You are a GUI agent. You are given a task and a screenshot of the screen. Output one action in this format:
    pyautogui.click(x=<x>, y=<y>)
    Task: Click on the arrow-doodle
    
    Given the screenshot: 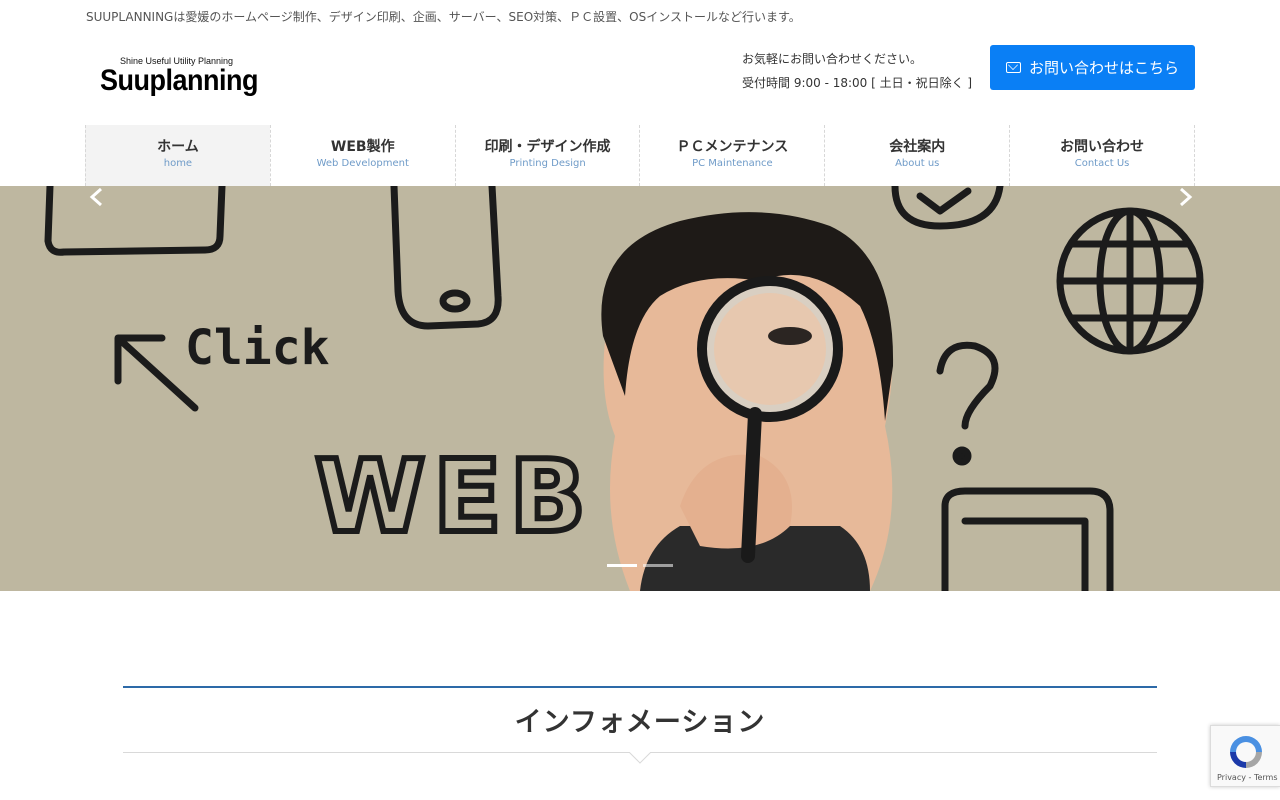 What is the action you would take?
    pyautogui.click(x=156, y=373)
    